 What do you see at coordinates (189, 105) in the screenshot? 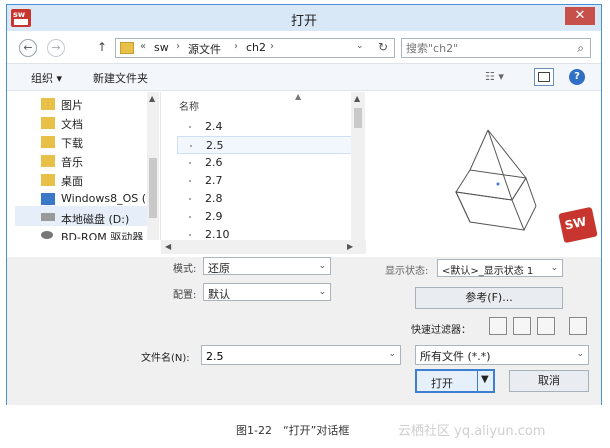
I see `column-header-name: 名称` at bounding box center [189, 105].